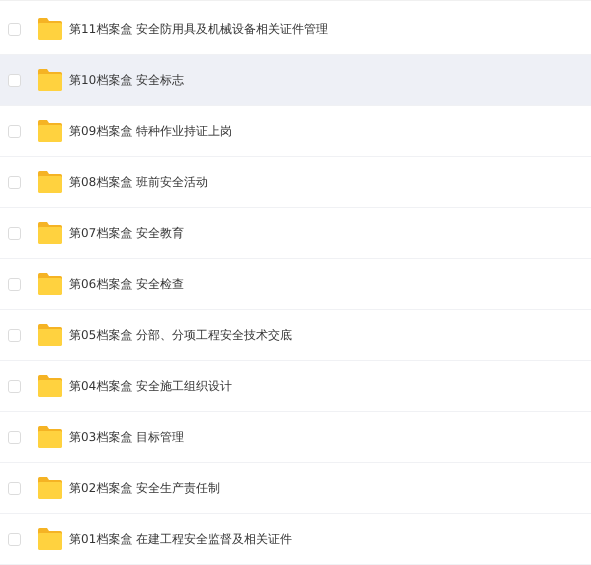  Describe the element at coordinates (126, 437) in the screenshot. I see `folder-name: 第03档案盒 目标管理` at that location.